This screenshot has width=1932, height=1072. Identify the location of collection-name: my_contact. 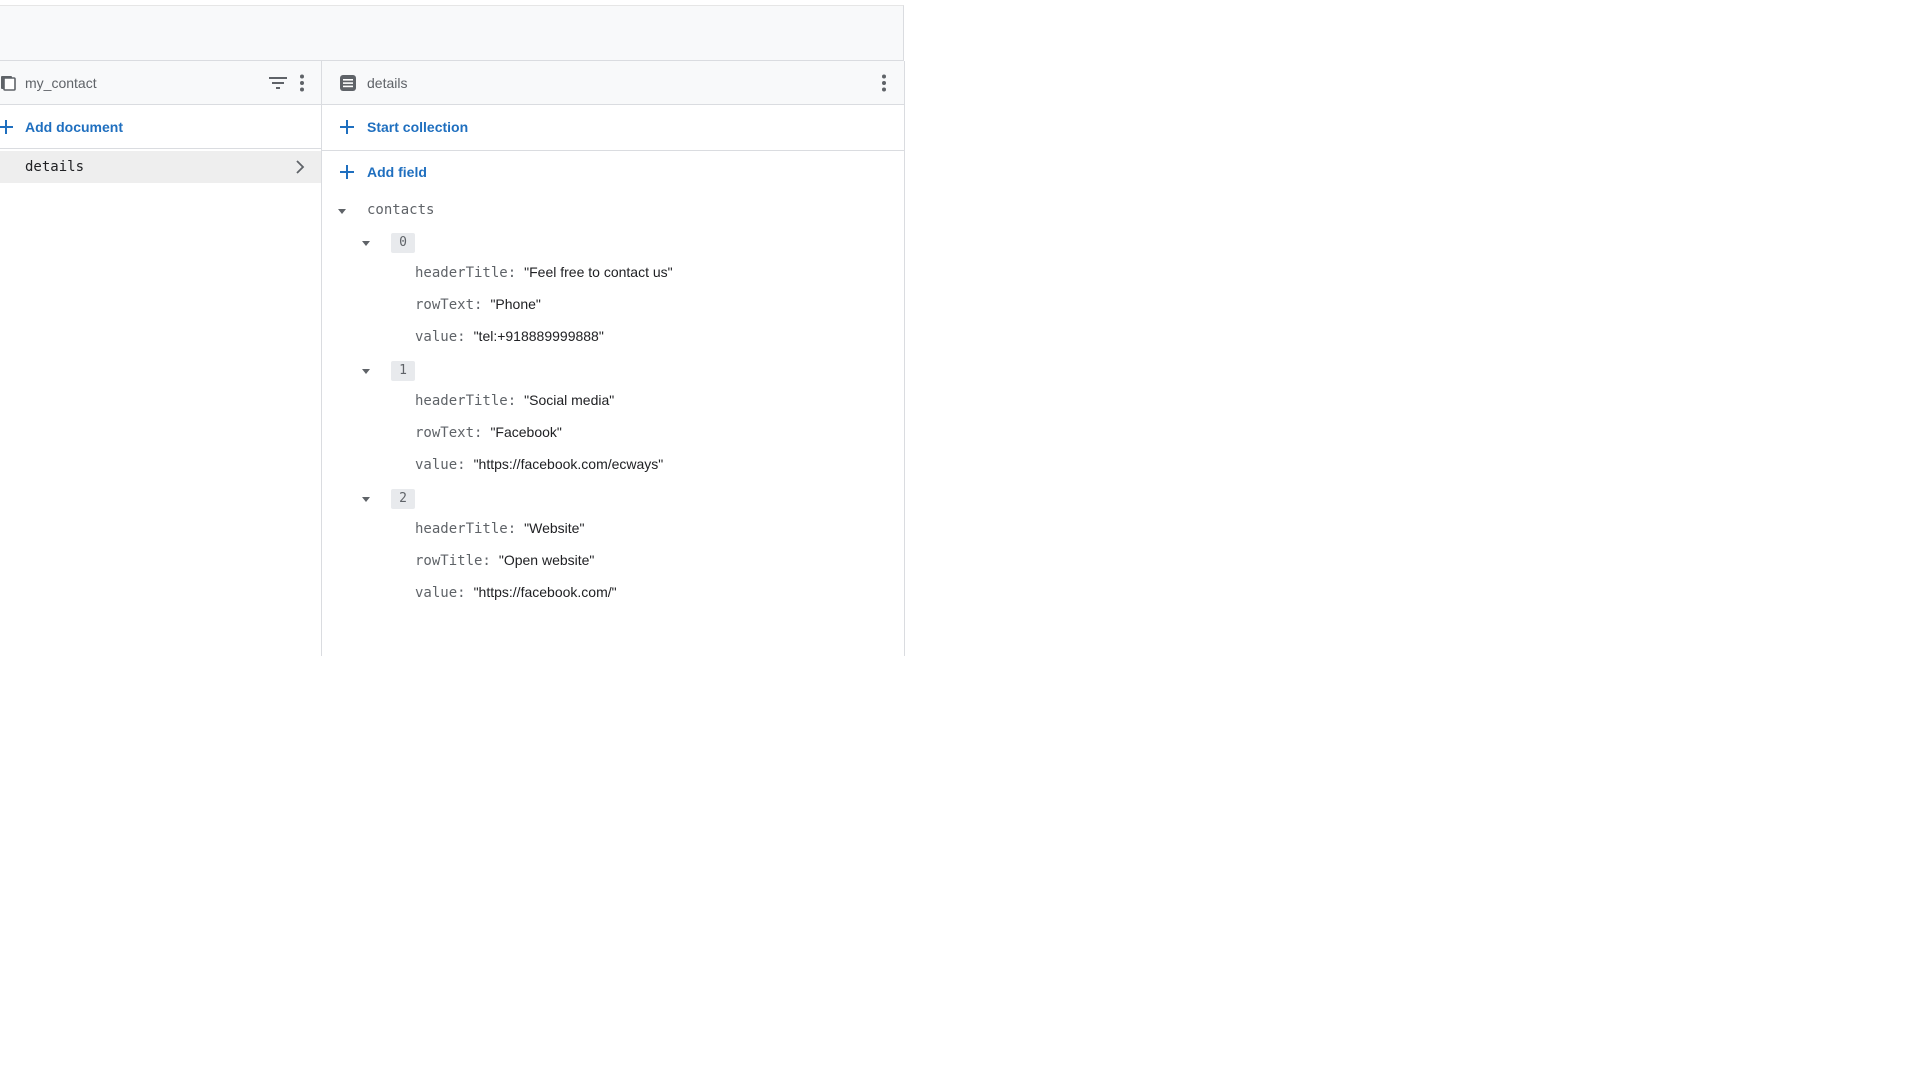
(61, 83).